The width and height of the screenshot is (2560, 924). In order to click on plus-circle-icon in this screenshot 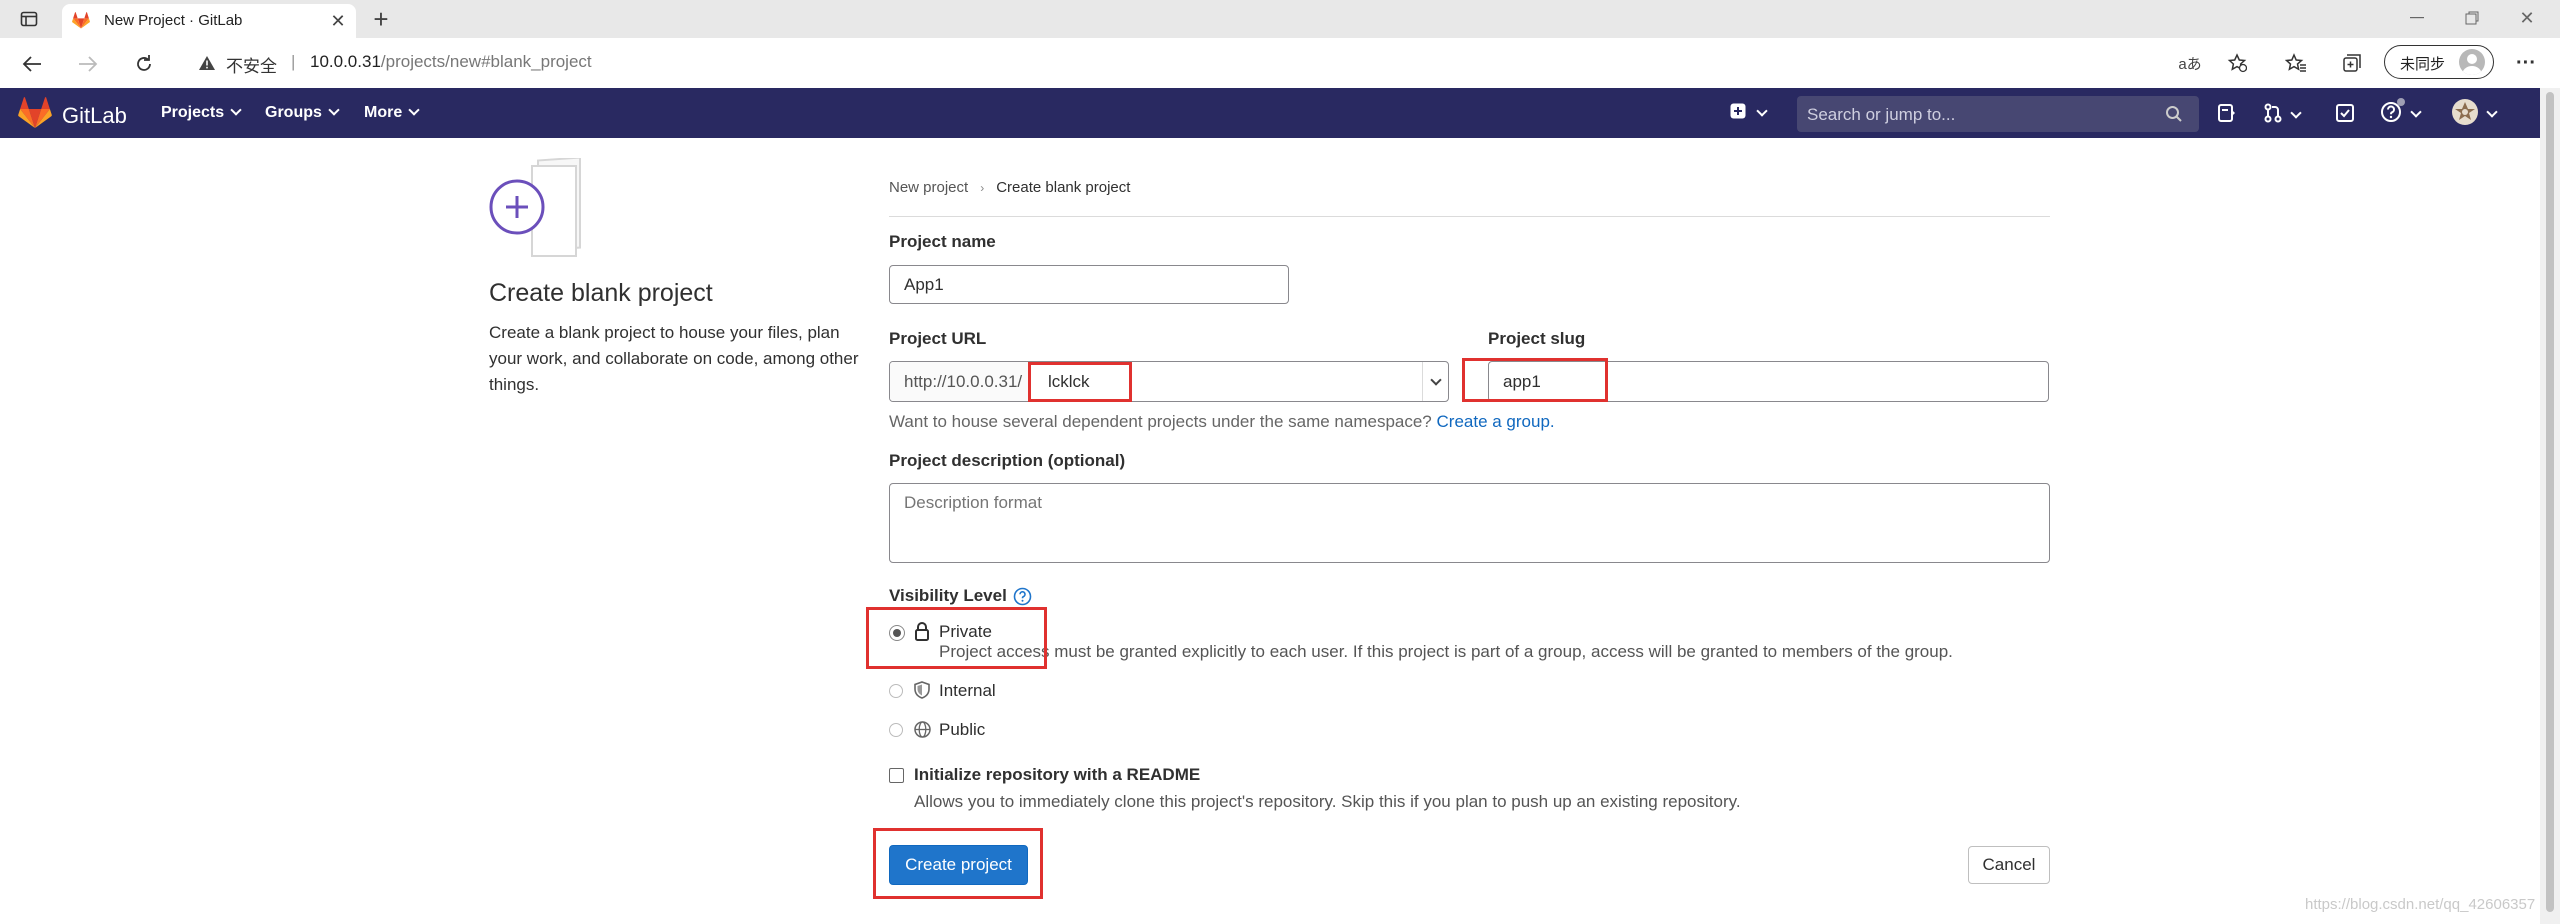, I will do `click(517, 209)`.